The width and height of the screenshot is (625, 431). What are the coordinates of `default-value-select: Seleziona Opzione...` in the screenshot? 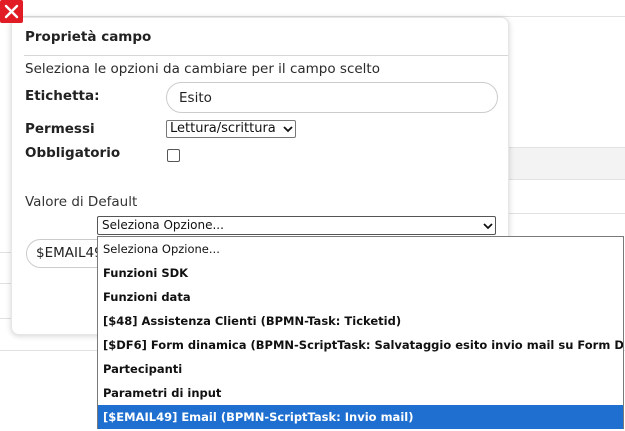 It's located at (296, 225).